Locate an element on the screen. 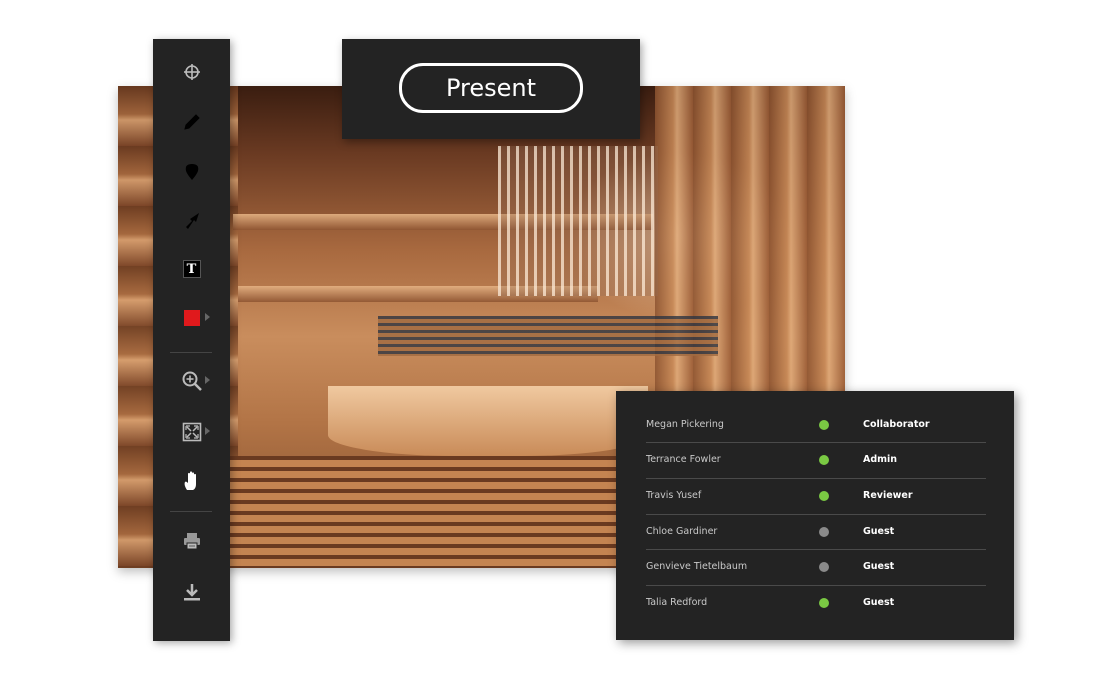  arrow-icon is located at coordinates (192, 221).